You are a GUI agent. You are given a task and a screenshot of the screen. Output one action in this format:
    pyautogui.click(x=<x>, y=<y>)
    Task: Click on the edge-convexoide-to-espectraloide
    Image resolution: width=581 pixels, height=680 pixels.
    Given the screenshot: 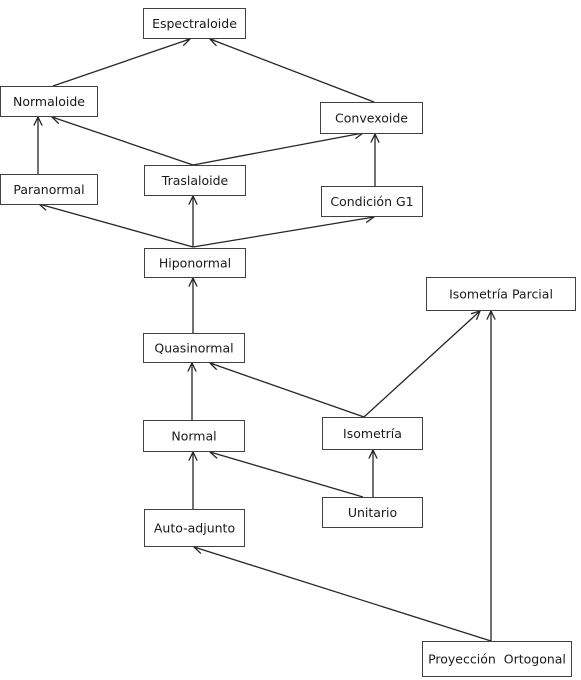 What is the action you would take?
    pyautogui.click(x=292, y=70)
    